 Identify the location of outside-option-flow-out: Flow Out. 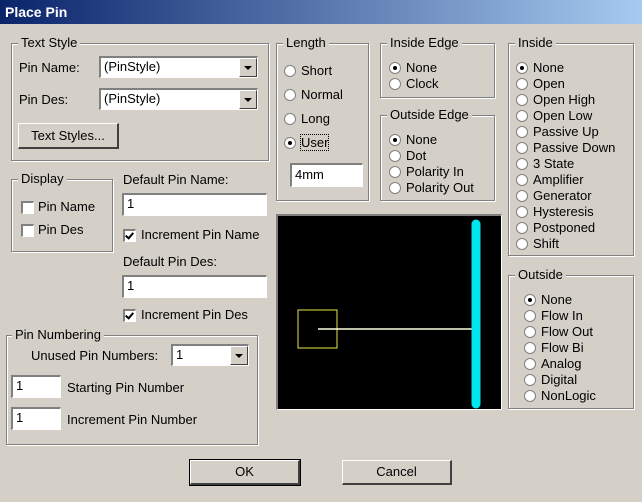
(576, 331).